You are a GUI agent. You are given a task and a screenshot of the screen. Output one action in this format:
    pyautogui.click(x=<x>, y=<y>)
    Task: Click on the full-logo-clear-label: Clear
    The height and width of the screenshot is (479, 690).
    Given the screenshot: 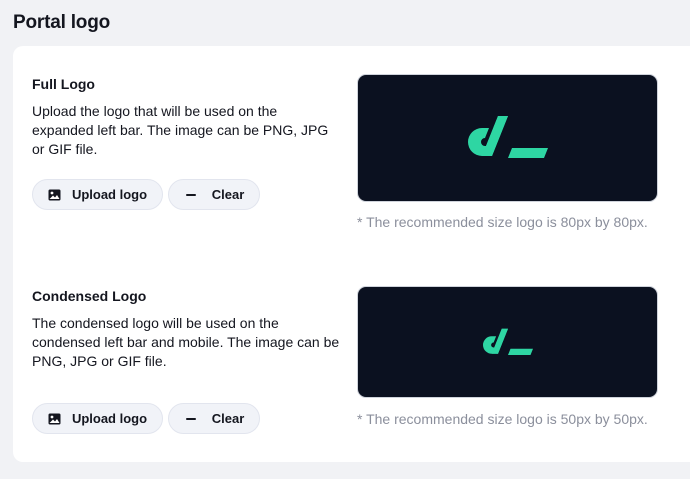 What is the action you would take?
    pyautogui.click(x=228, y=194)
    